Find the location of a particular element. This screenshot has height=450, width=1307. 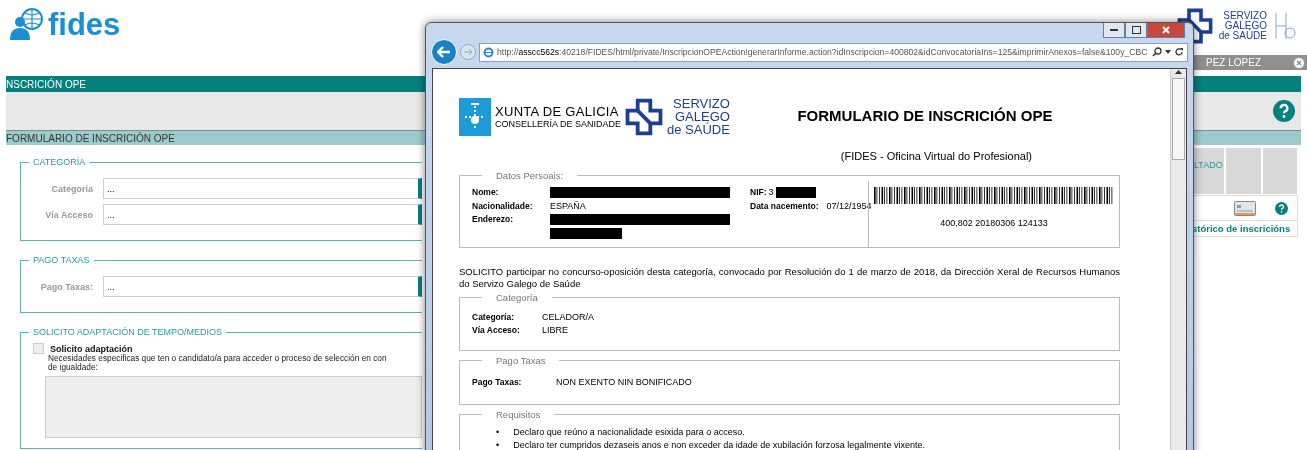

field-value: CELADOR/A is located at coordinates (568, 316).